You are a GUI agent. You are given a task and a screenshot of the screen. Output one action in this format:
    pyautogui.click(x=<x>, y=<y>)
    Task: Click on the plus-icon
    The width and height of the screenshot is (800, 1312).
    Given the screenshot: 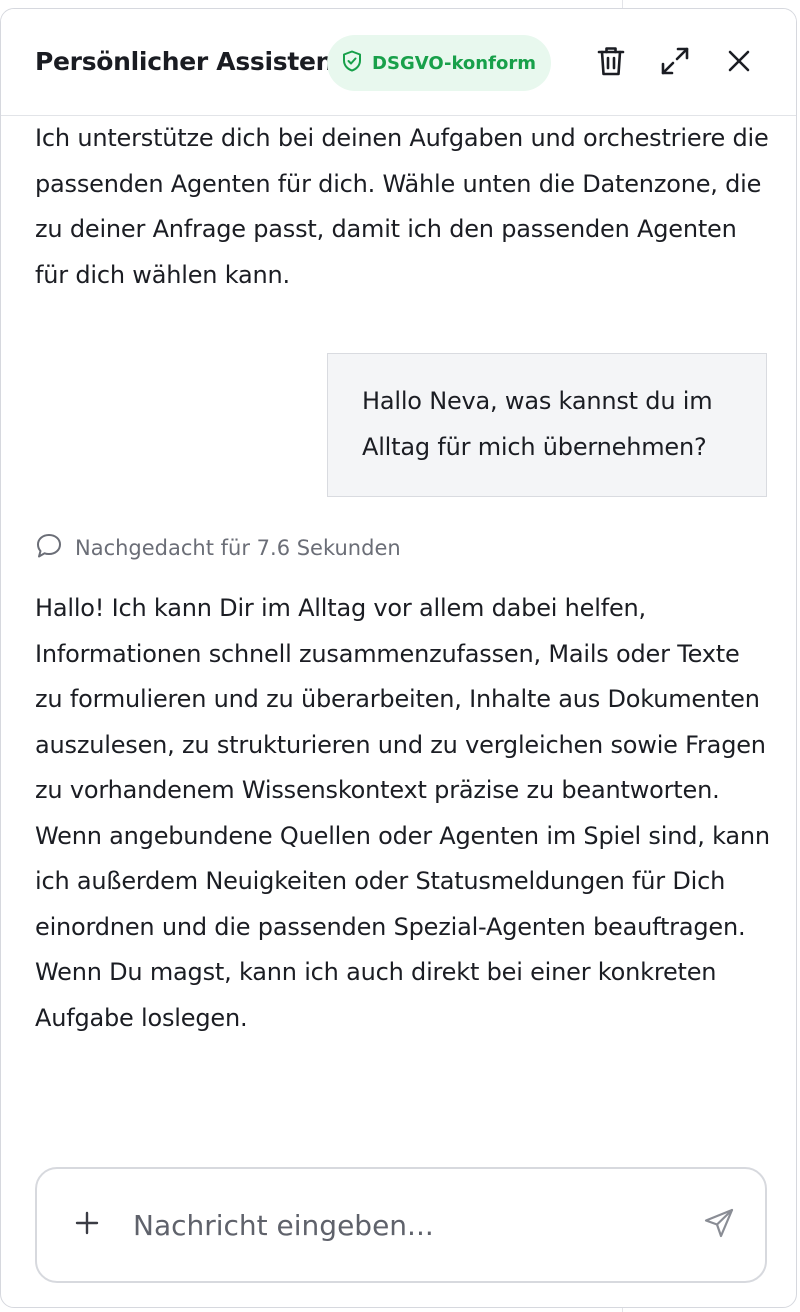 What is the action you would take?
    pyautogui.click(x=87, y=1225)
    